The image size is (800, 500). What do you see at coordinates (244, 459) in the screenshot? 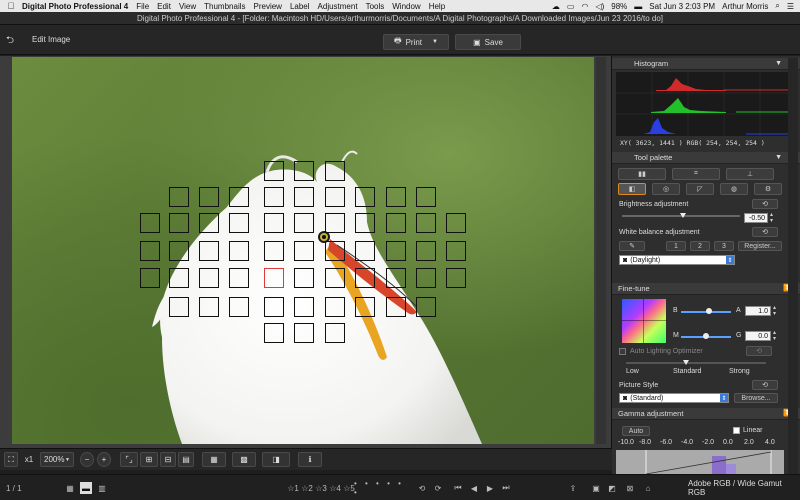
I see `checker-icon: ▩` at bounding box center [244, 459].